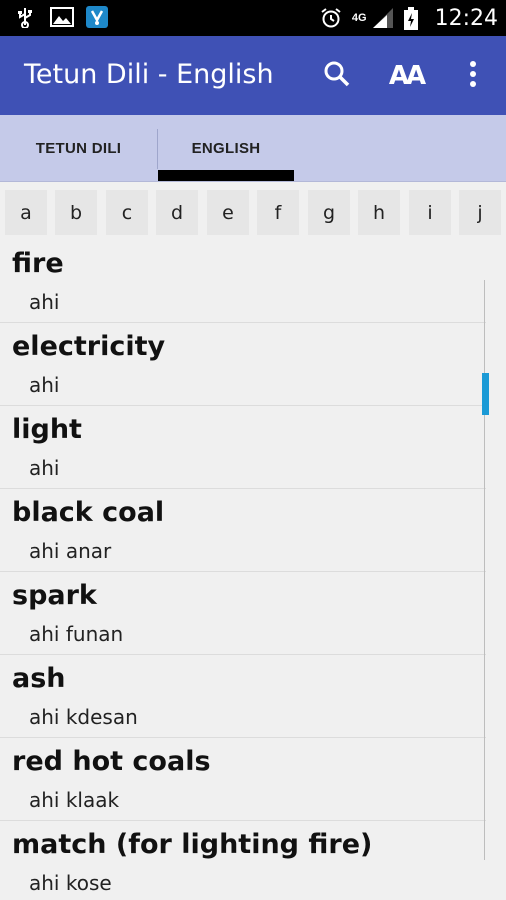 The height and width of the screenshot is (900, 506). I want to click on entry-word: black coal, so click(88, 512).